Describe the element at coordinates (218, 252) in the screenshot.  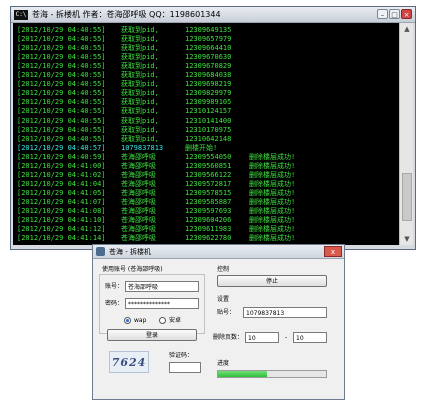
I see `dialog-titlebar: 苍海 - 拆楼机 x` at that location.